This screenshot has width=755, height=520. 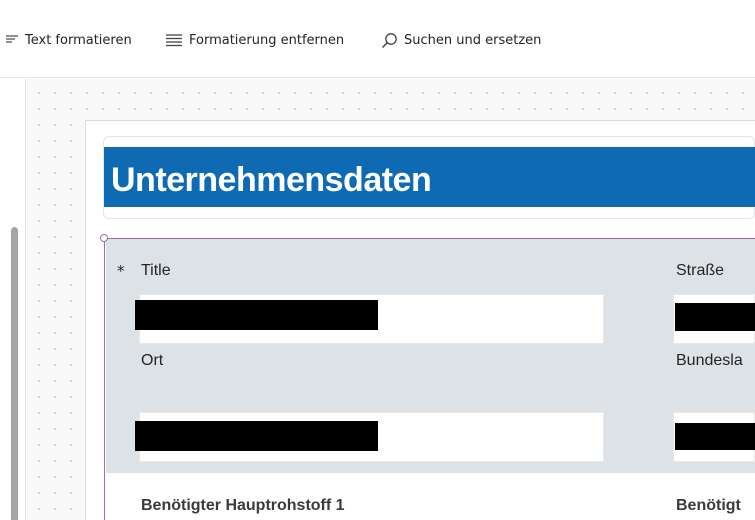 What do you see at coordinates (715, 436) in the screenshot?
I see `redacted-bundesland-value` at bounding box center [715, 436].